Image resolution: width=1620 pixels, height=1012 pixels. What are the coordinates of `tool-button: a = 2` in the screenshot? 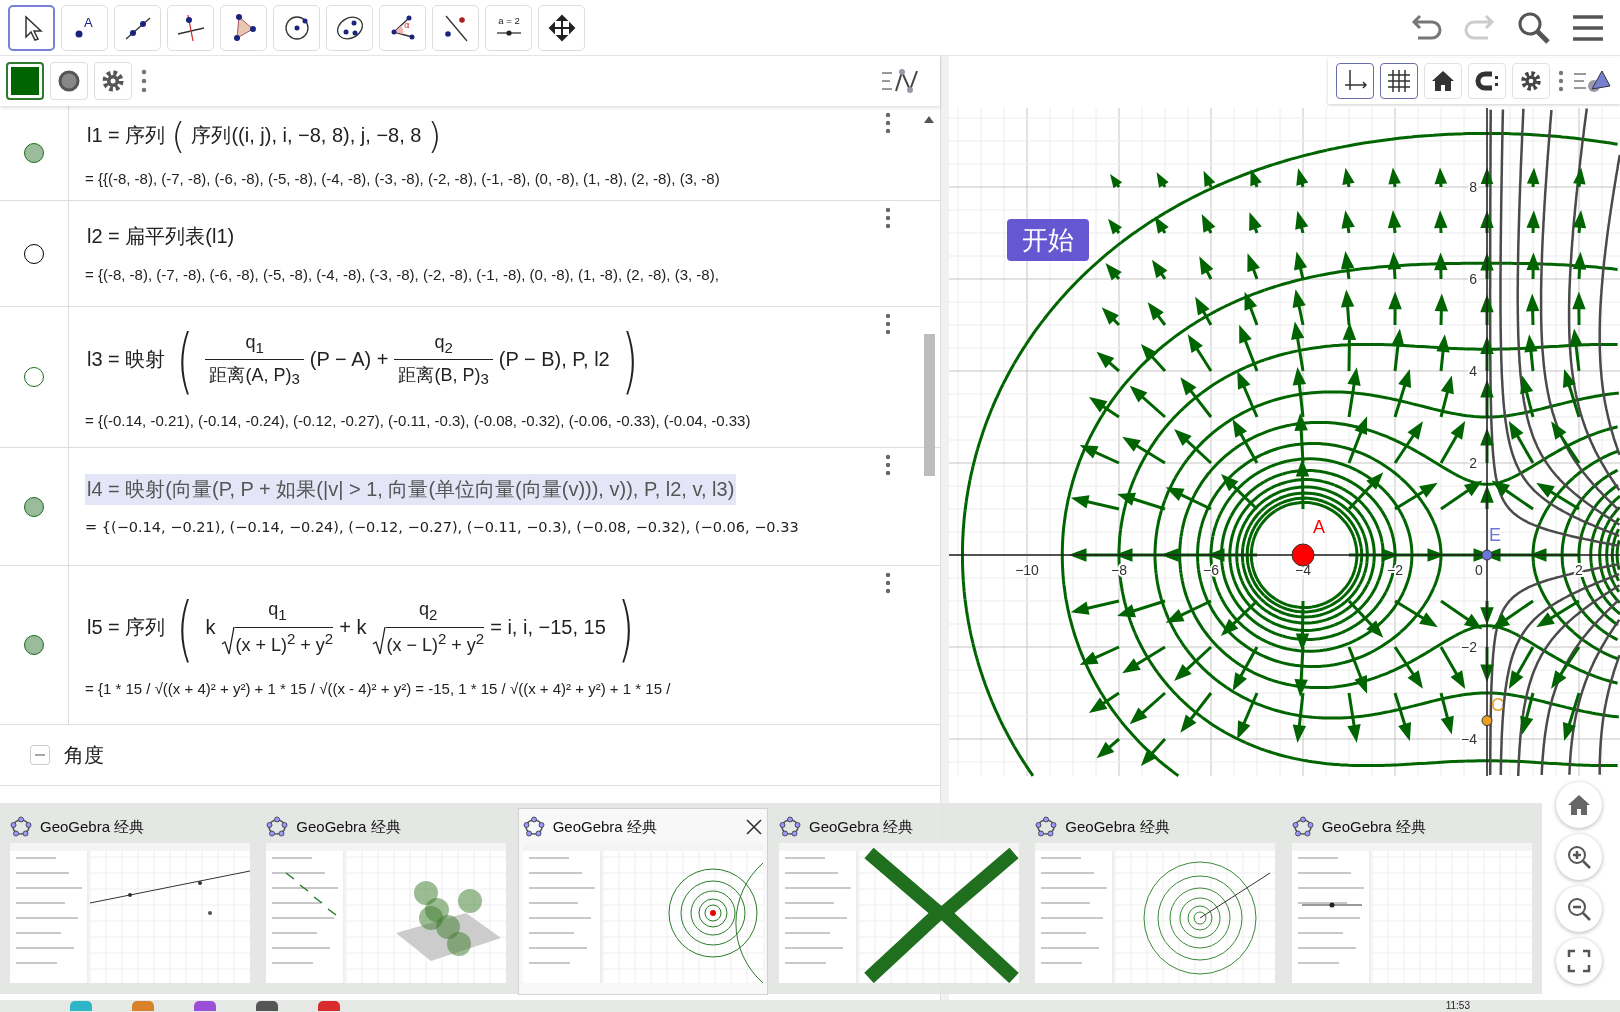 It's located at (508, 27).